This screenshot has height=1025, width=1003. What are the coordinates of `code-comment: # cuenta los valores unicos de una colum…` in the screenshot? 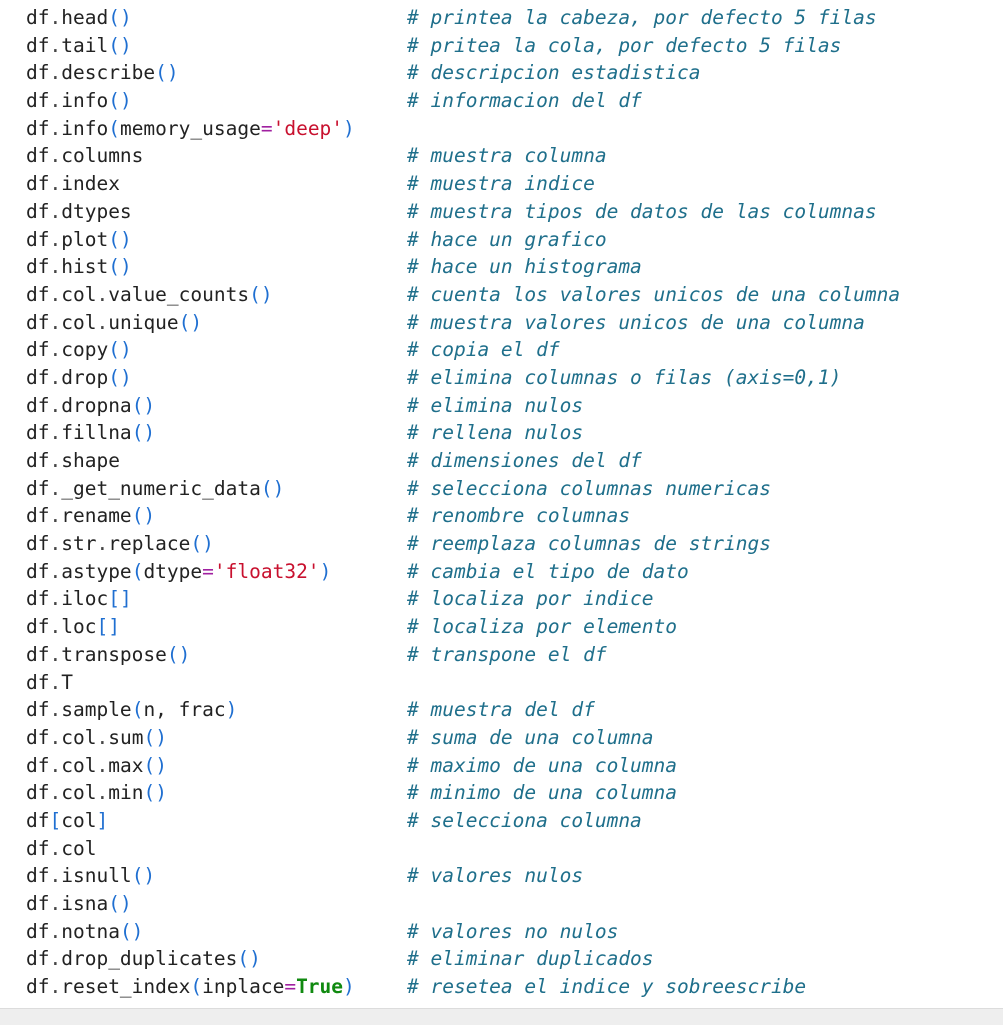 It's located at (654, 294).